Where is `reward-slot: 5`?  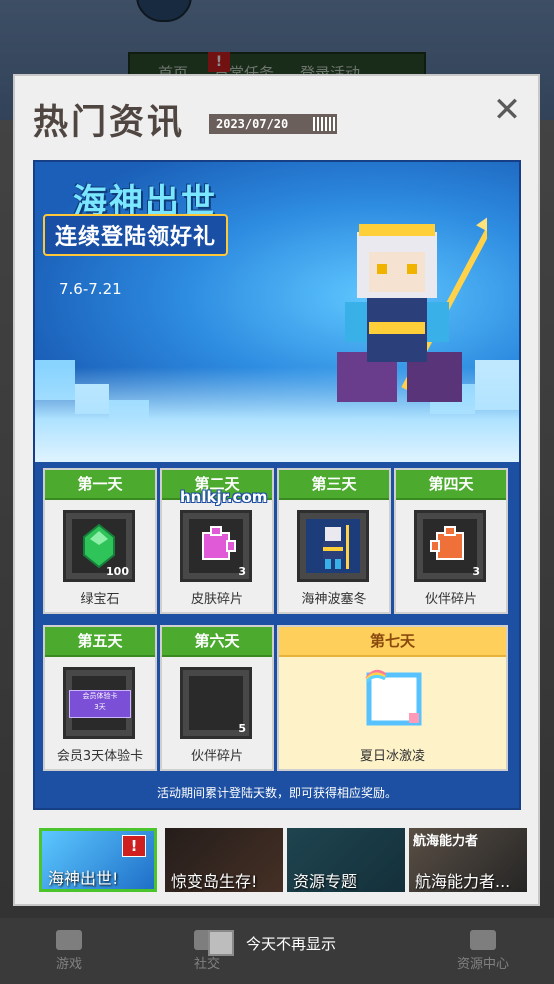 reward-slot: 5 is located at coordinates (216, 703).